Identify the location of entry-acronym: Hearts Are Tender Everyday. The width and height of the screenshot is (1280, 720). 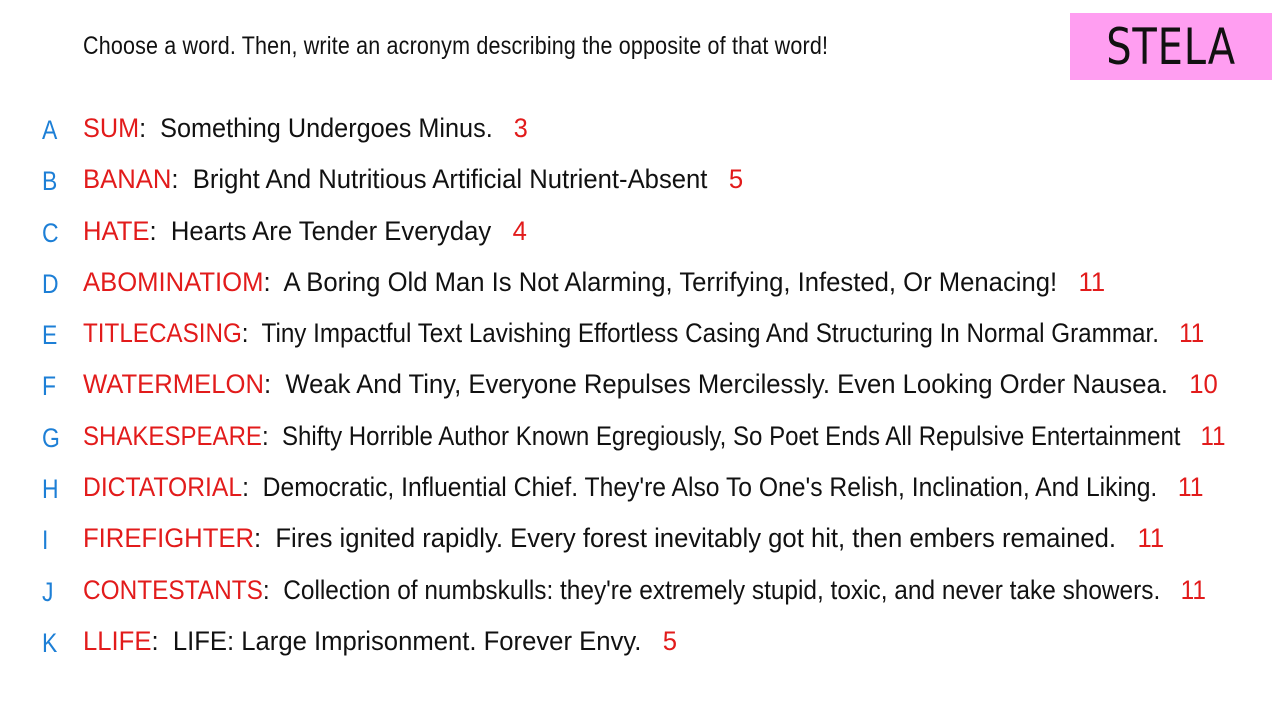
(331, 230).